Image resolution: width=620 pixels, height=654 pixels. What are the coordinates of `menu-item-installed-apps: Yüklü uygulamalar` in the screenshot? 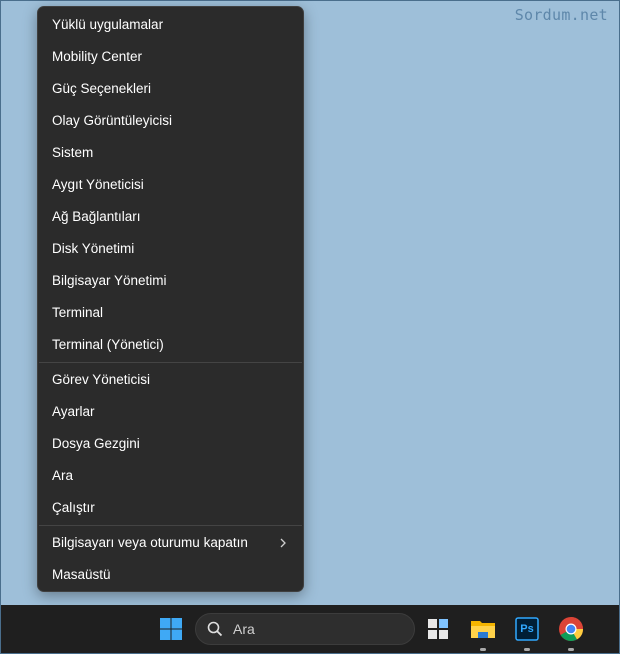 It's located at (170, 25).